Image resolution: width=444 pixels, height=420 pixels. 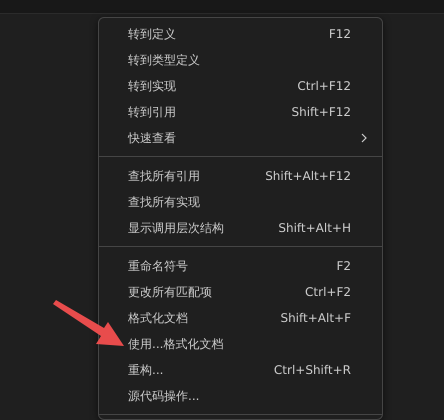 I want to click on menu-item: 更改所有匹配项 Ctrl+F2, so click(x=240, y=292).